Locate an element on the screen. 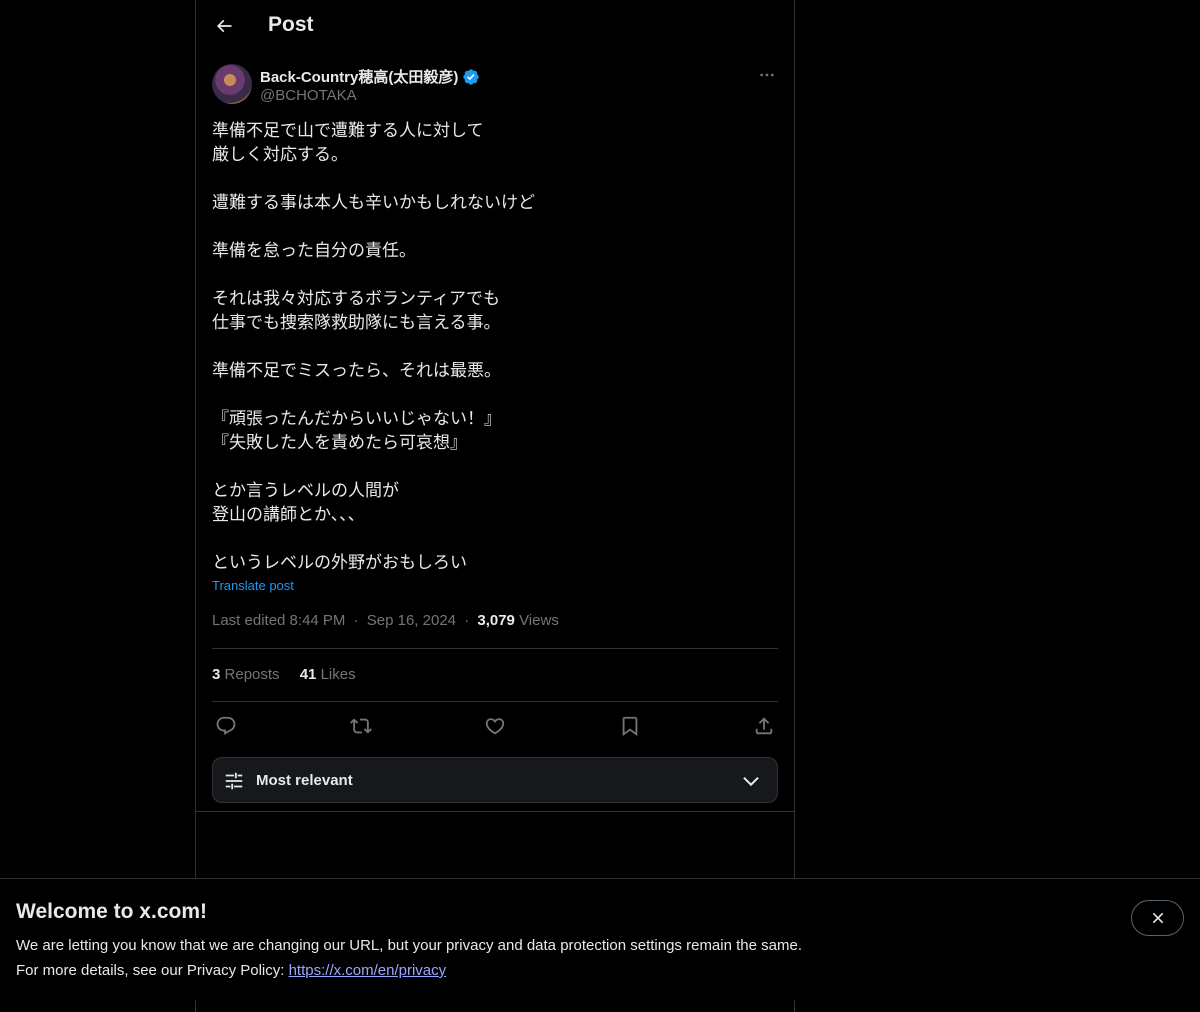 Image resolution: width=1200 pixels, height=1012 pixels. privacy-policy-link: https://x.com/en/privacy is located at coordinates (368, 970).